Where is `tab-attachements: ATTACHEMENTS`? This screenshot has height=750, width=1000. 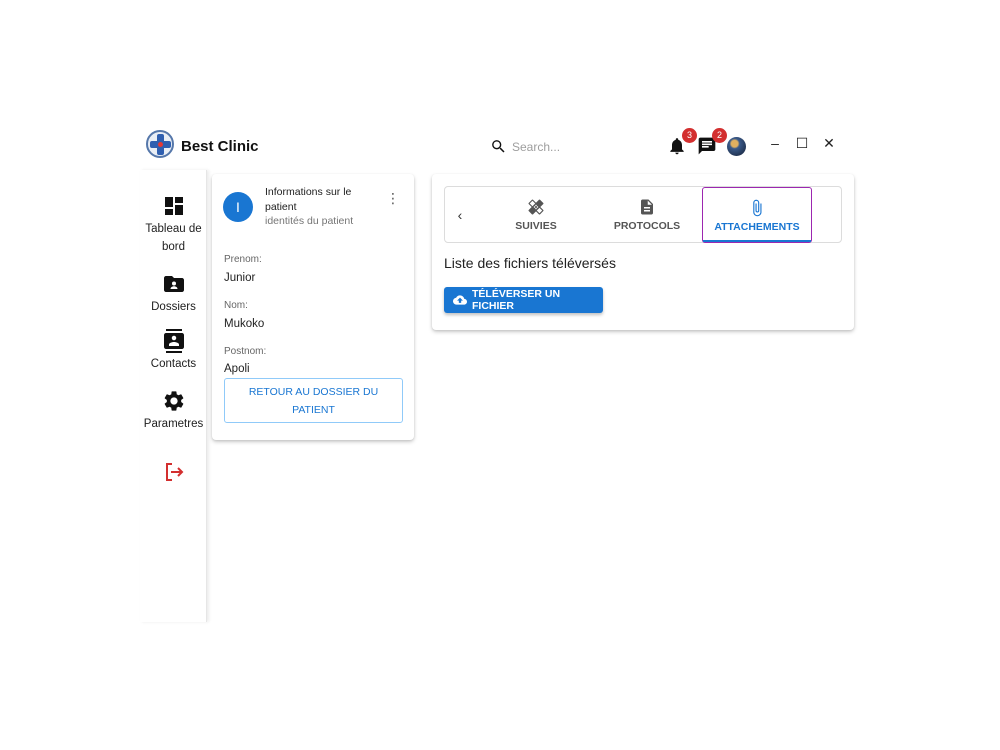 tab-attachements: ATTACHEMENTS is located at coordinates (757, 215).